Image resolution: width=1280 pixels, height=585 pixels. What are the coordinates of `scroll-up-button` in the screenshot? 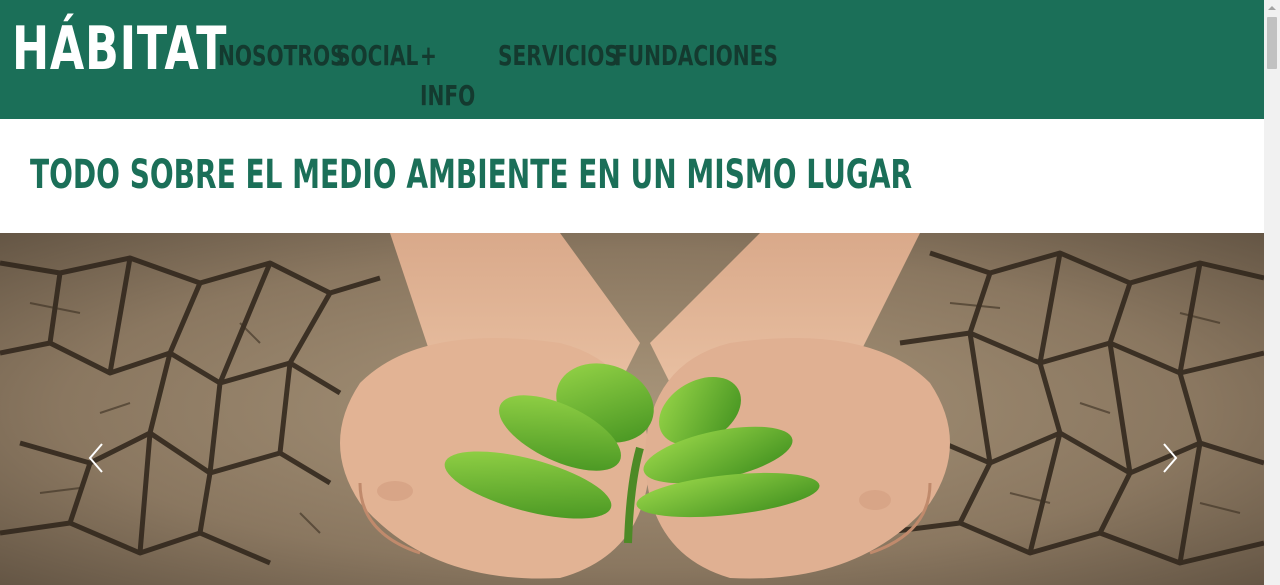 It's located at (1272, 8).